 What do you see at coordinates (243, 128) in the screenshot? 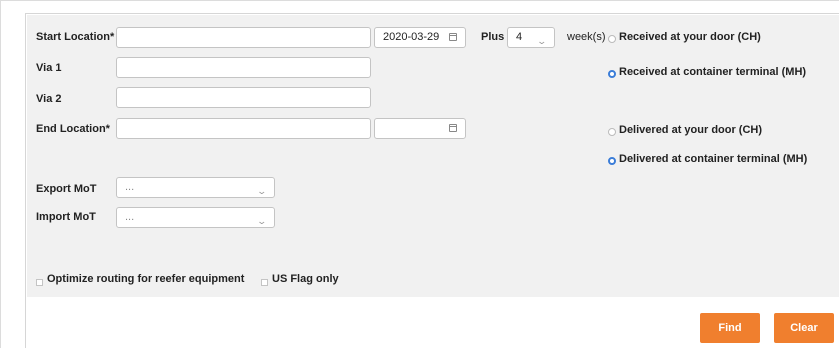
I see `end-location-input` at bounding box center [243, 128].